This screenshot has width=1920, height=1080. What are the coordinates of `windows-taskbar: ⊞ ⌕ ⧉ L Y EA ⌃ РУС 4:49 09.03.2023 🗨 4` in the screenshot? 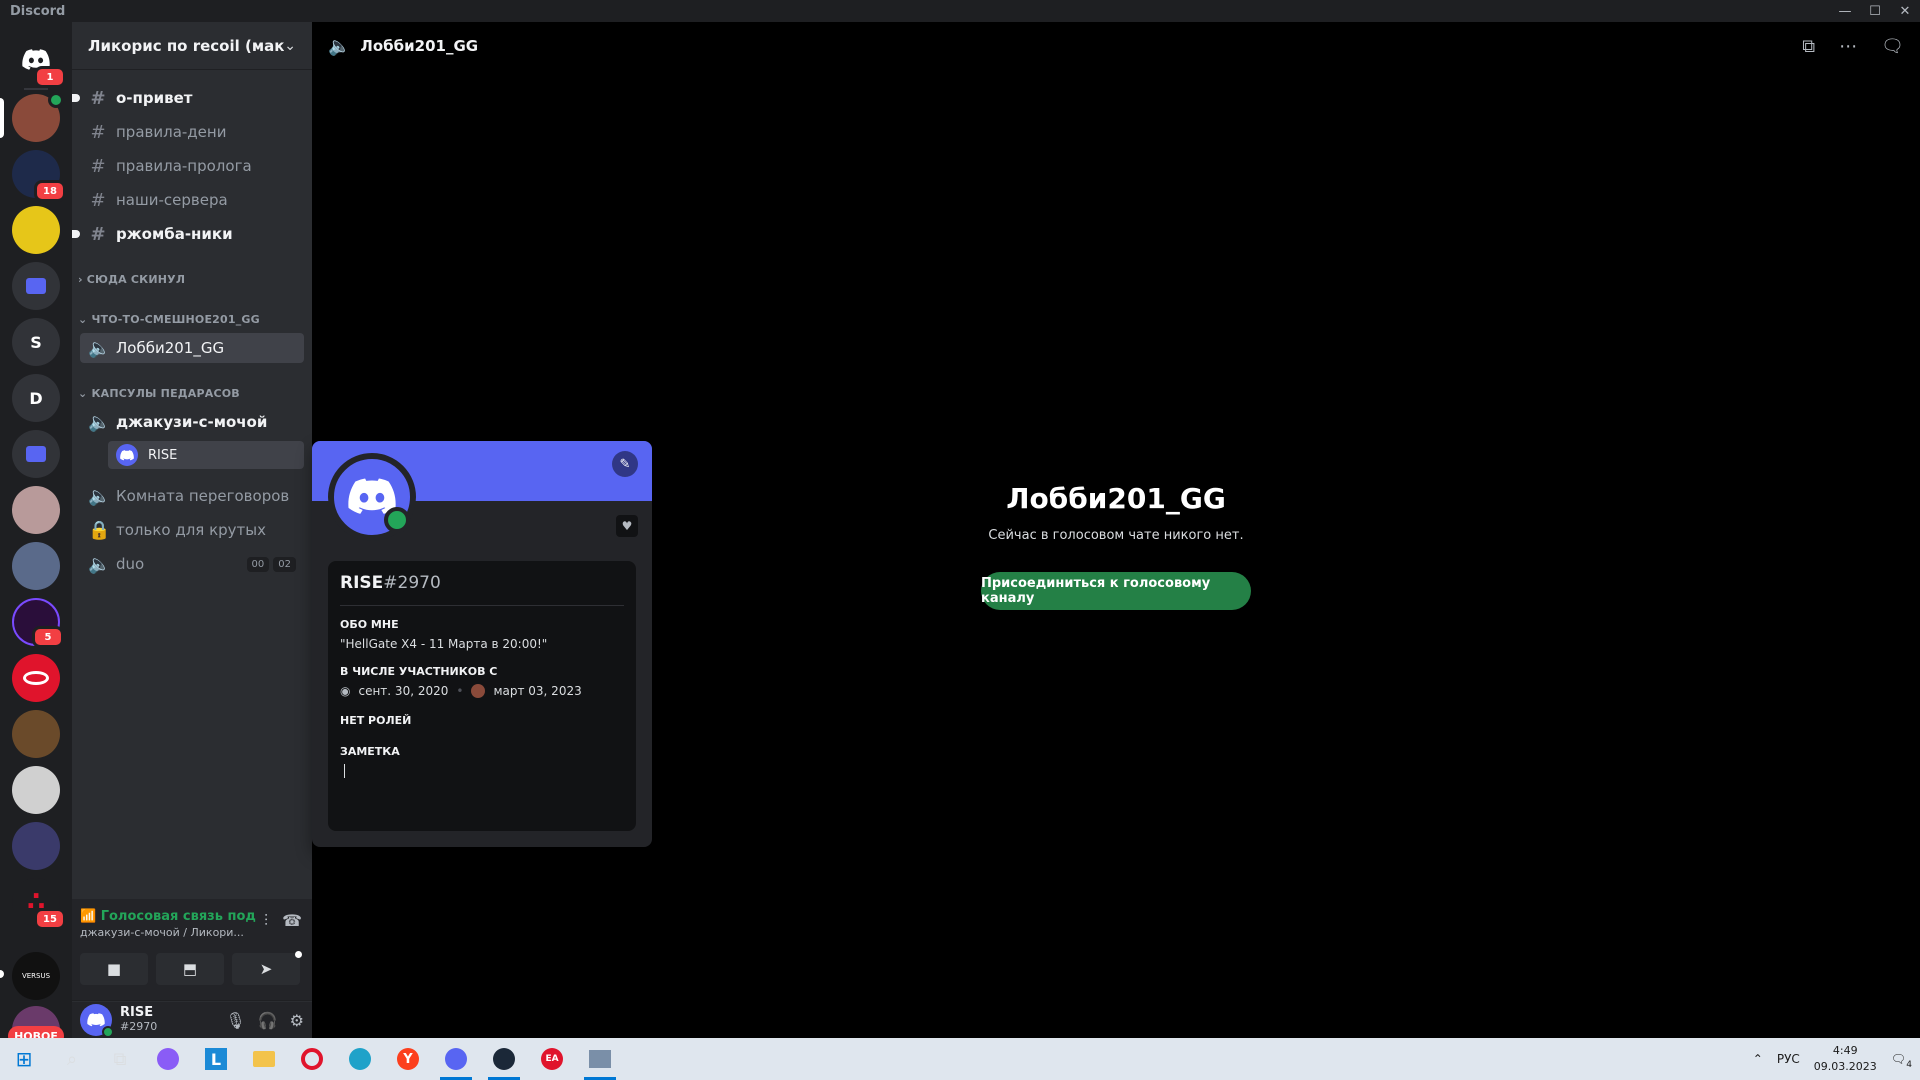 It's located at (960, 1059).